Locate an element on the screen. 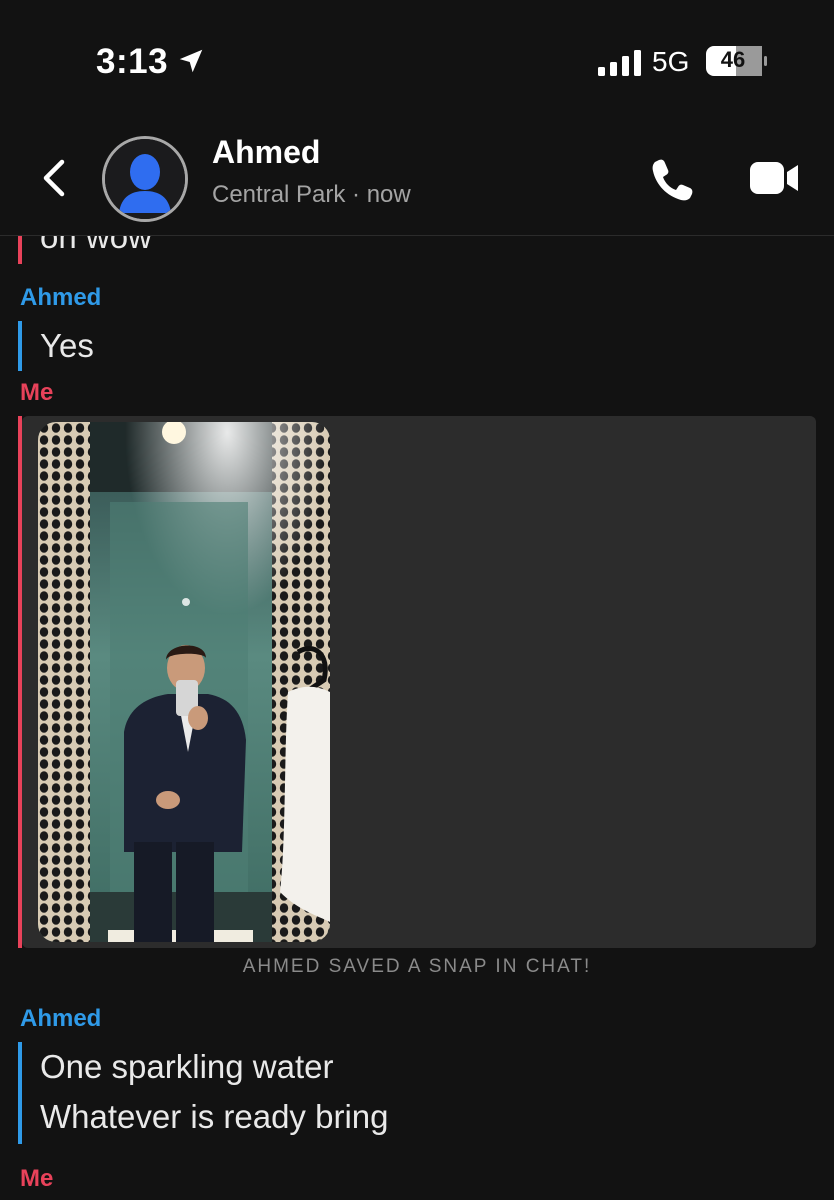  avatar is located at coordinates (145, 179).